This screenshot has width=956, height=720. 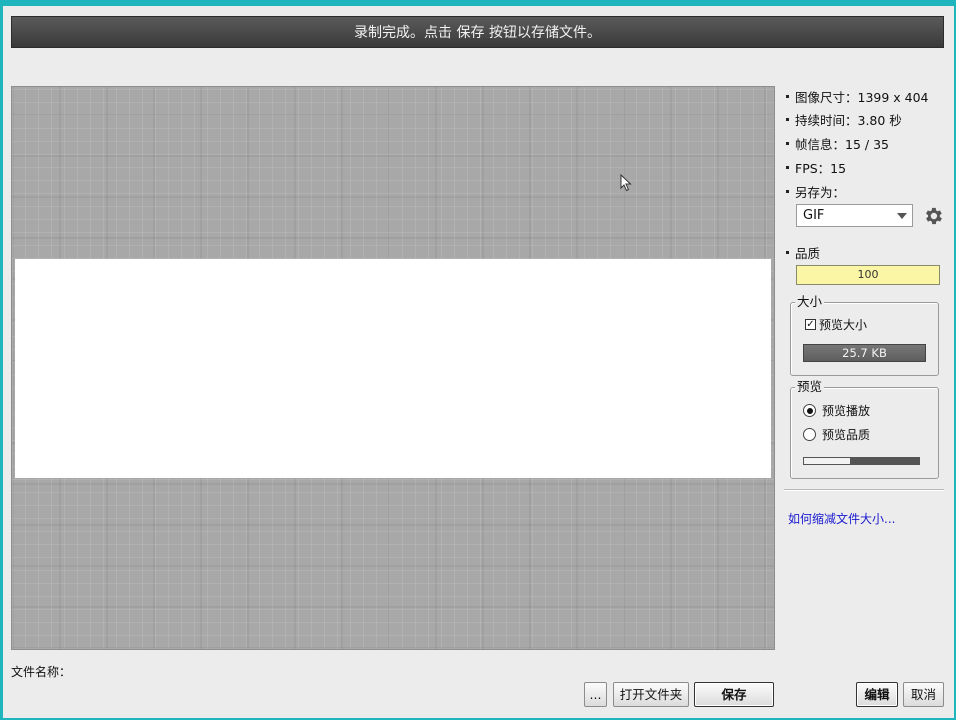 I want to click on save-as-label: 另存为：, so click(x=815, y=193).